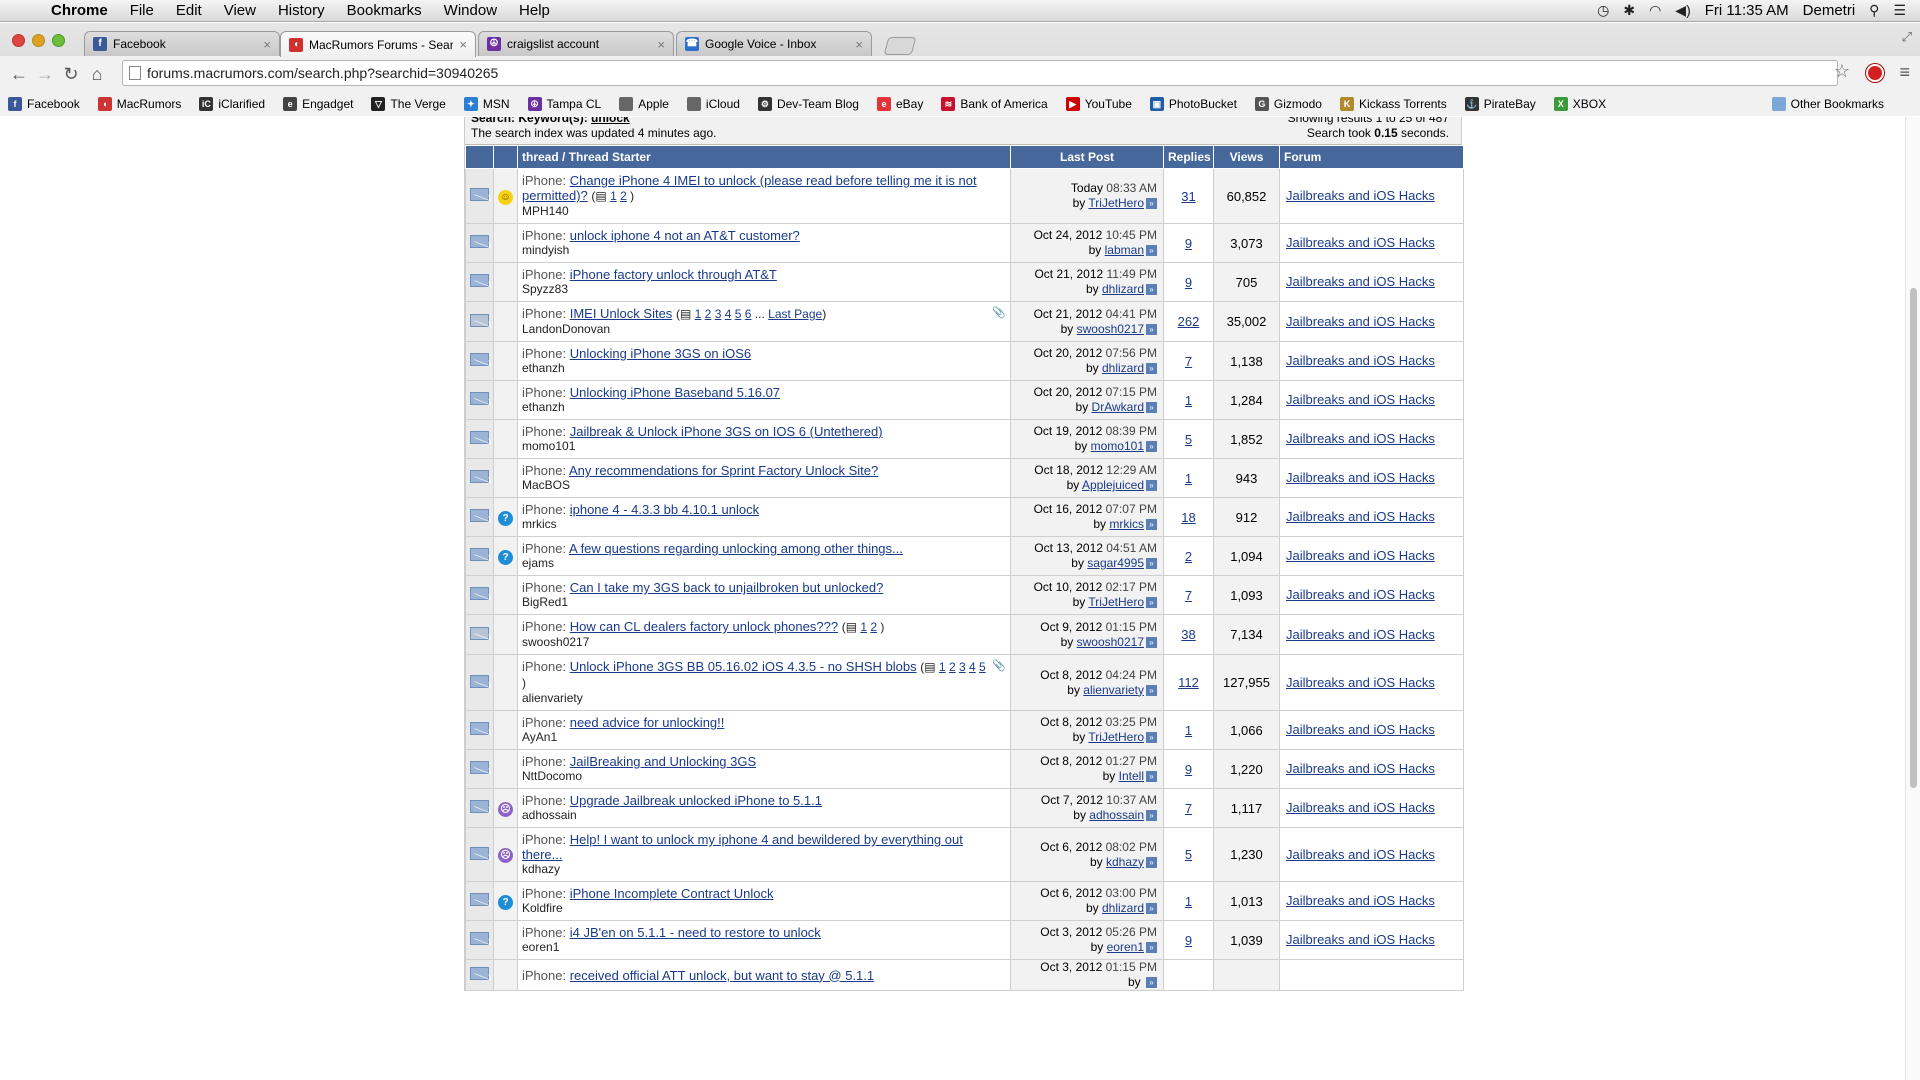 This screenshot has height=1080, width=1920. Describe the element at coordinates (1126, 524) in the screenshot. I see `last-post-author: mrkics` at that location.